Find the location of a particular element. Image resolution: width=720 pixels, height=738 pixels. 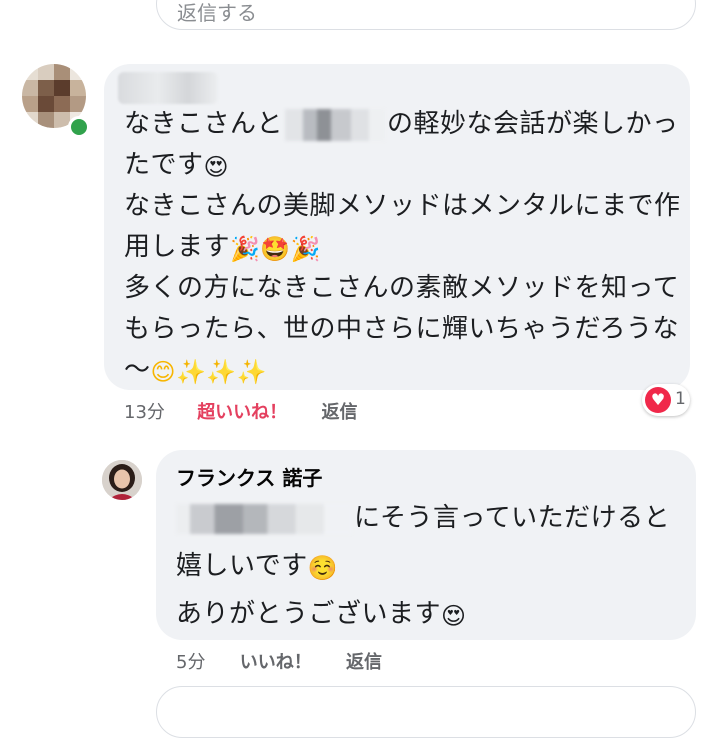

commenter-name-redacted is located at coordinates (168, 88).